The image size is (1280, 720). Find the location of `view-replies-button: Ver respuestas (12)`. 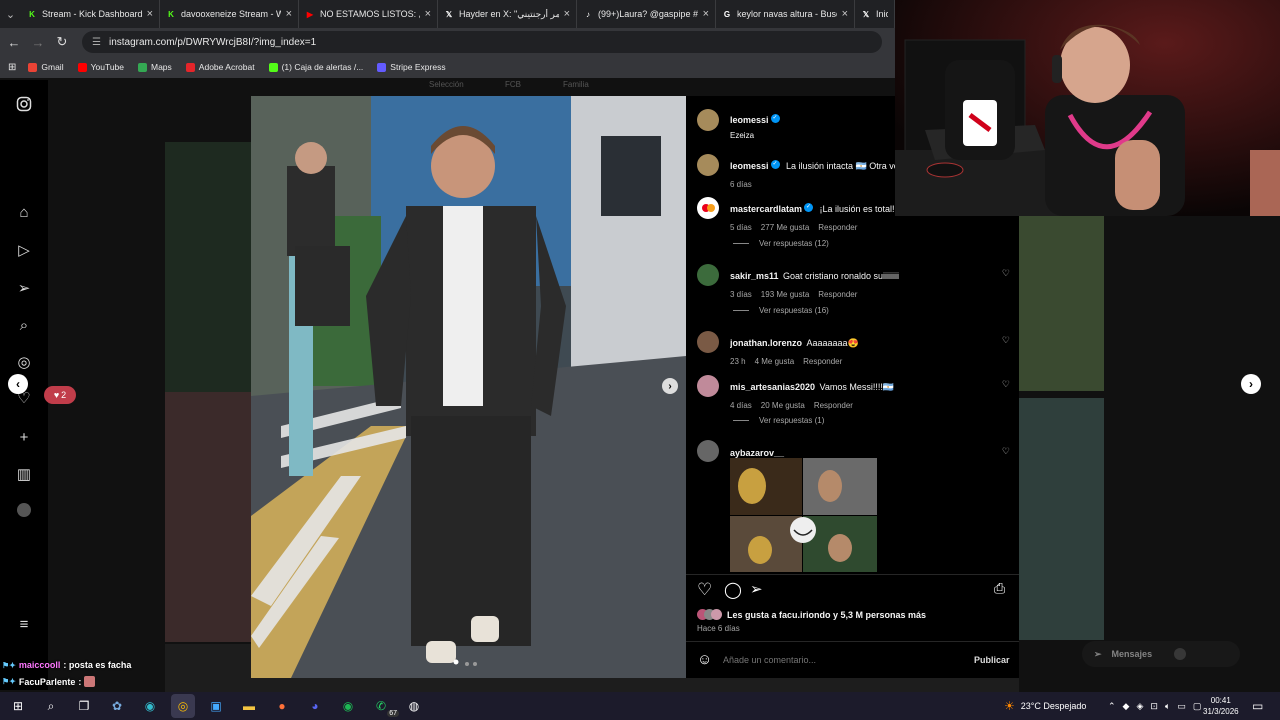

view-replies-button: Ver respuestas (12) is located at coordinates (781, 243).